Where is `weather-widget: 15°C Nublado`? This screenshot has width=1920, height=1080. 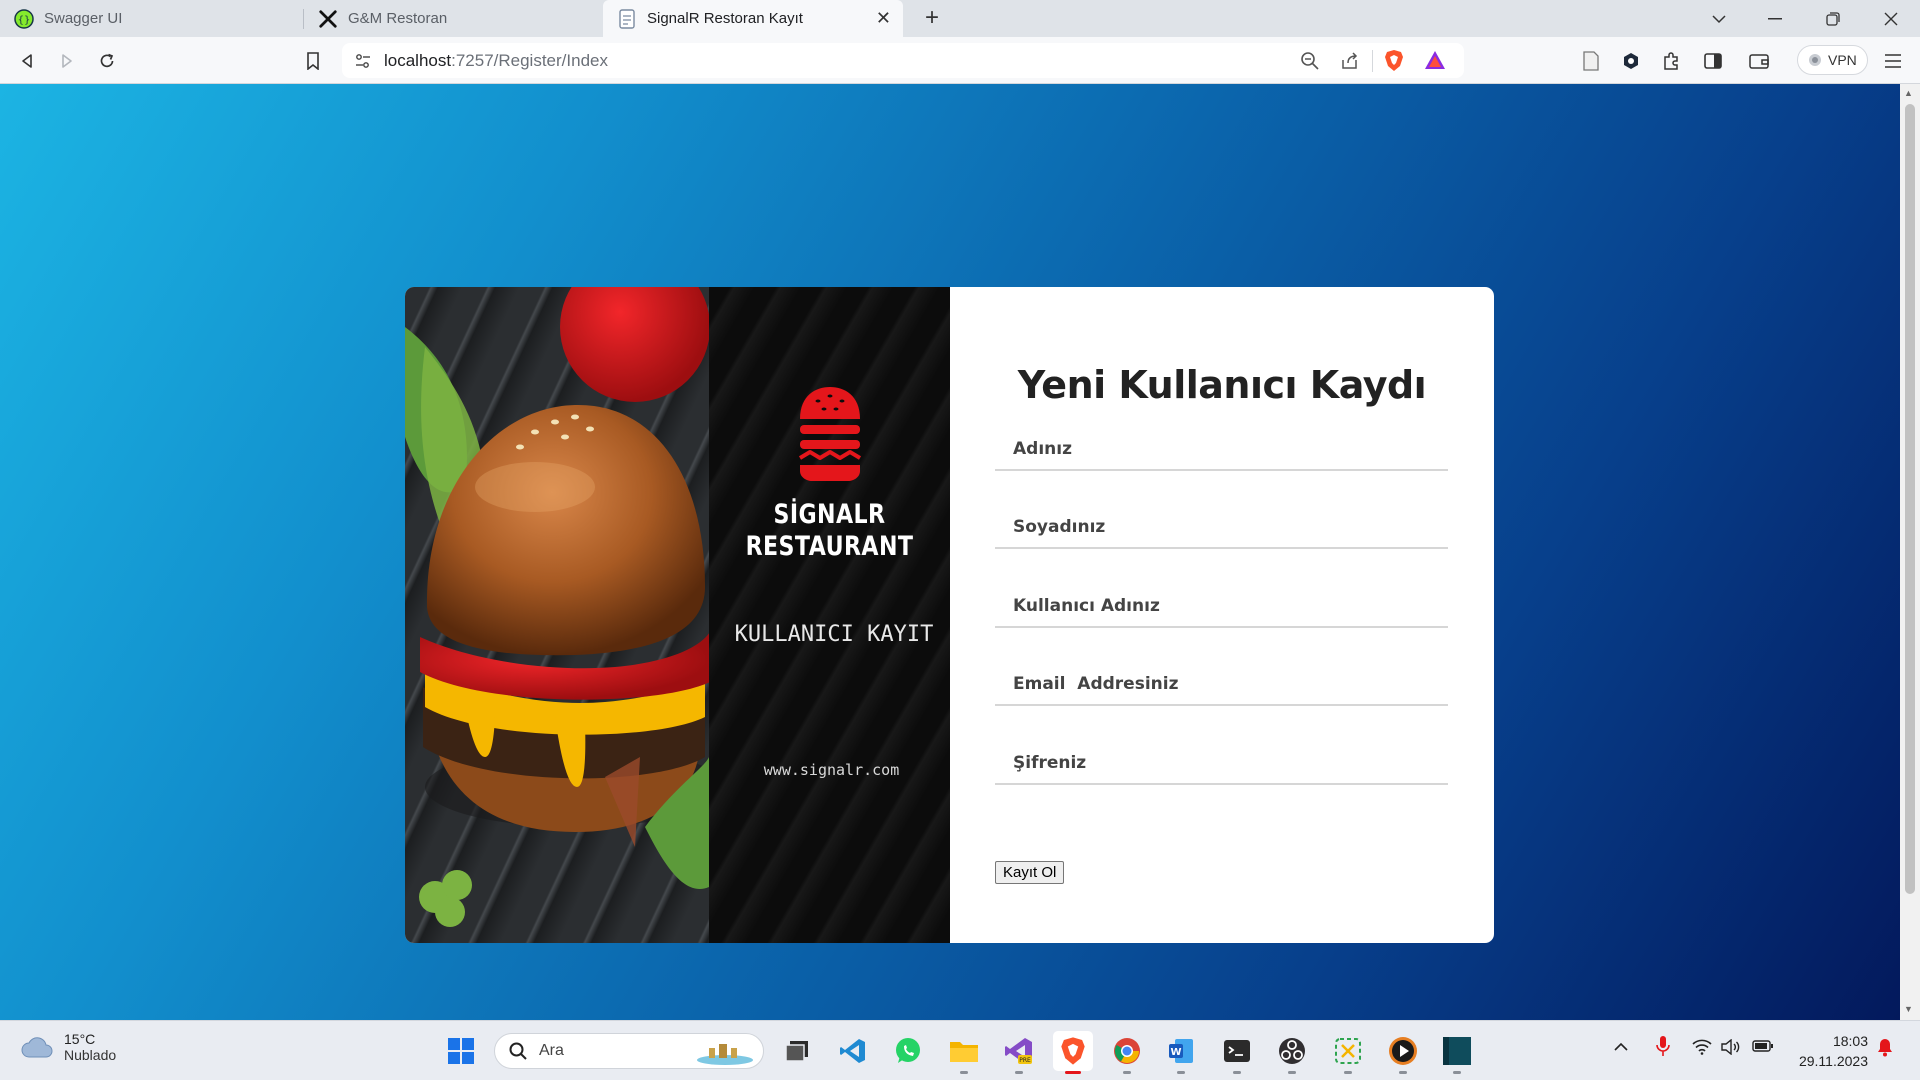 weather-widget: 15°C Nublado is located at coordinates (68, 1047).